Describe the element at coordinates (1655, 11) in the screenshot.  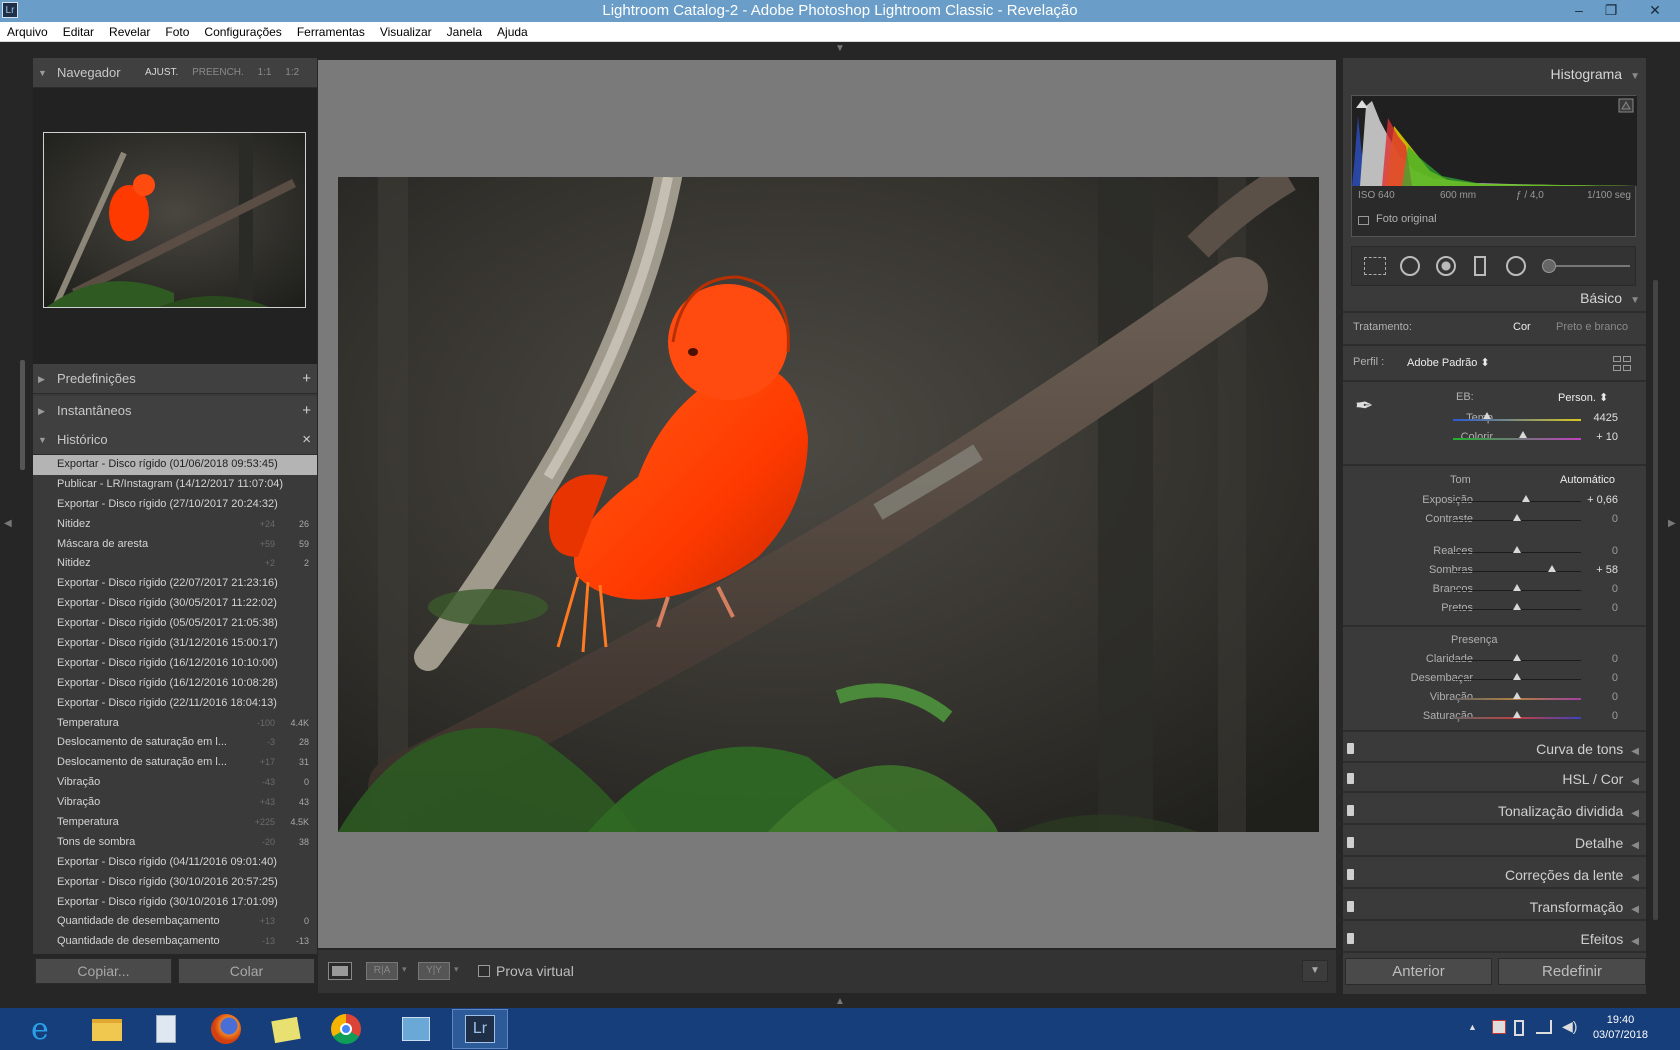
I see `close-button: ✕` at that location.